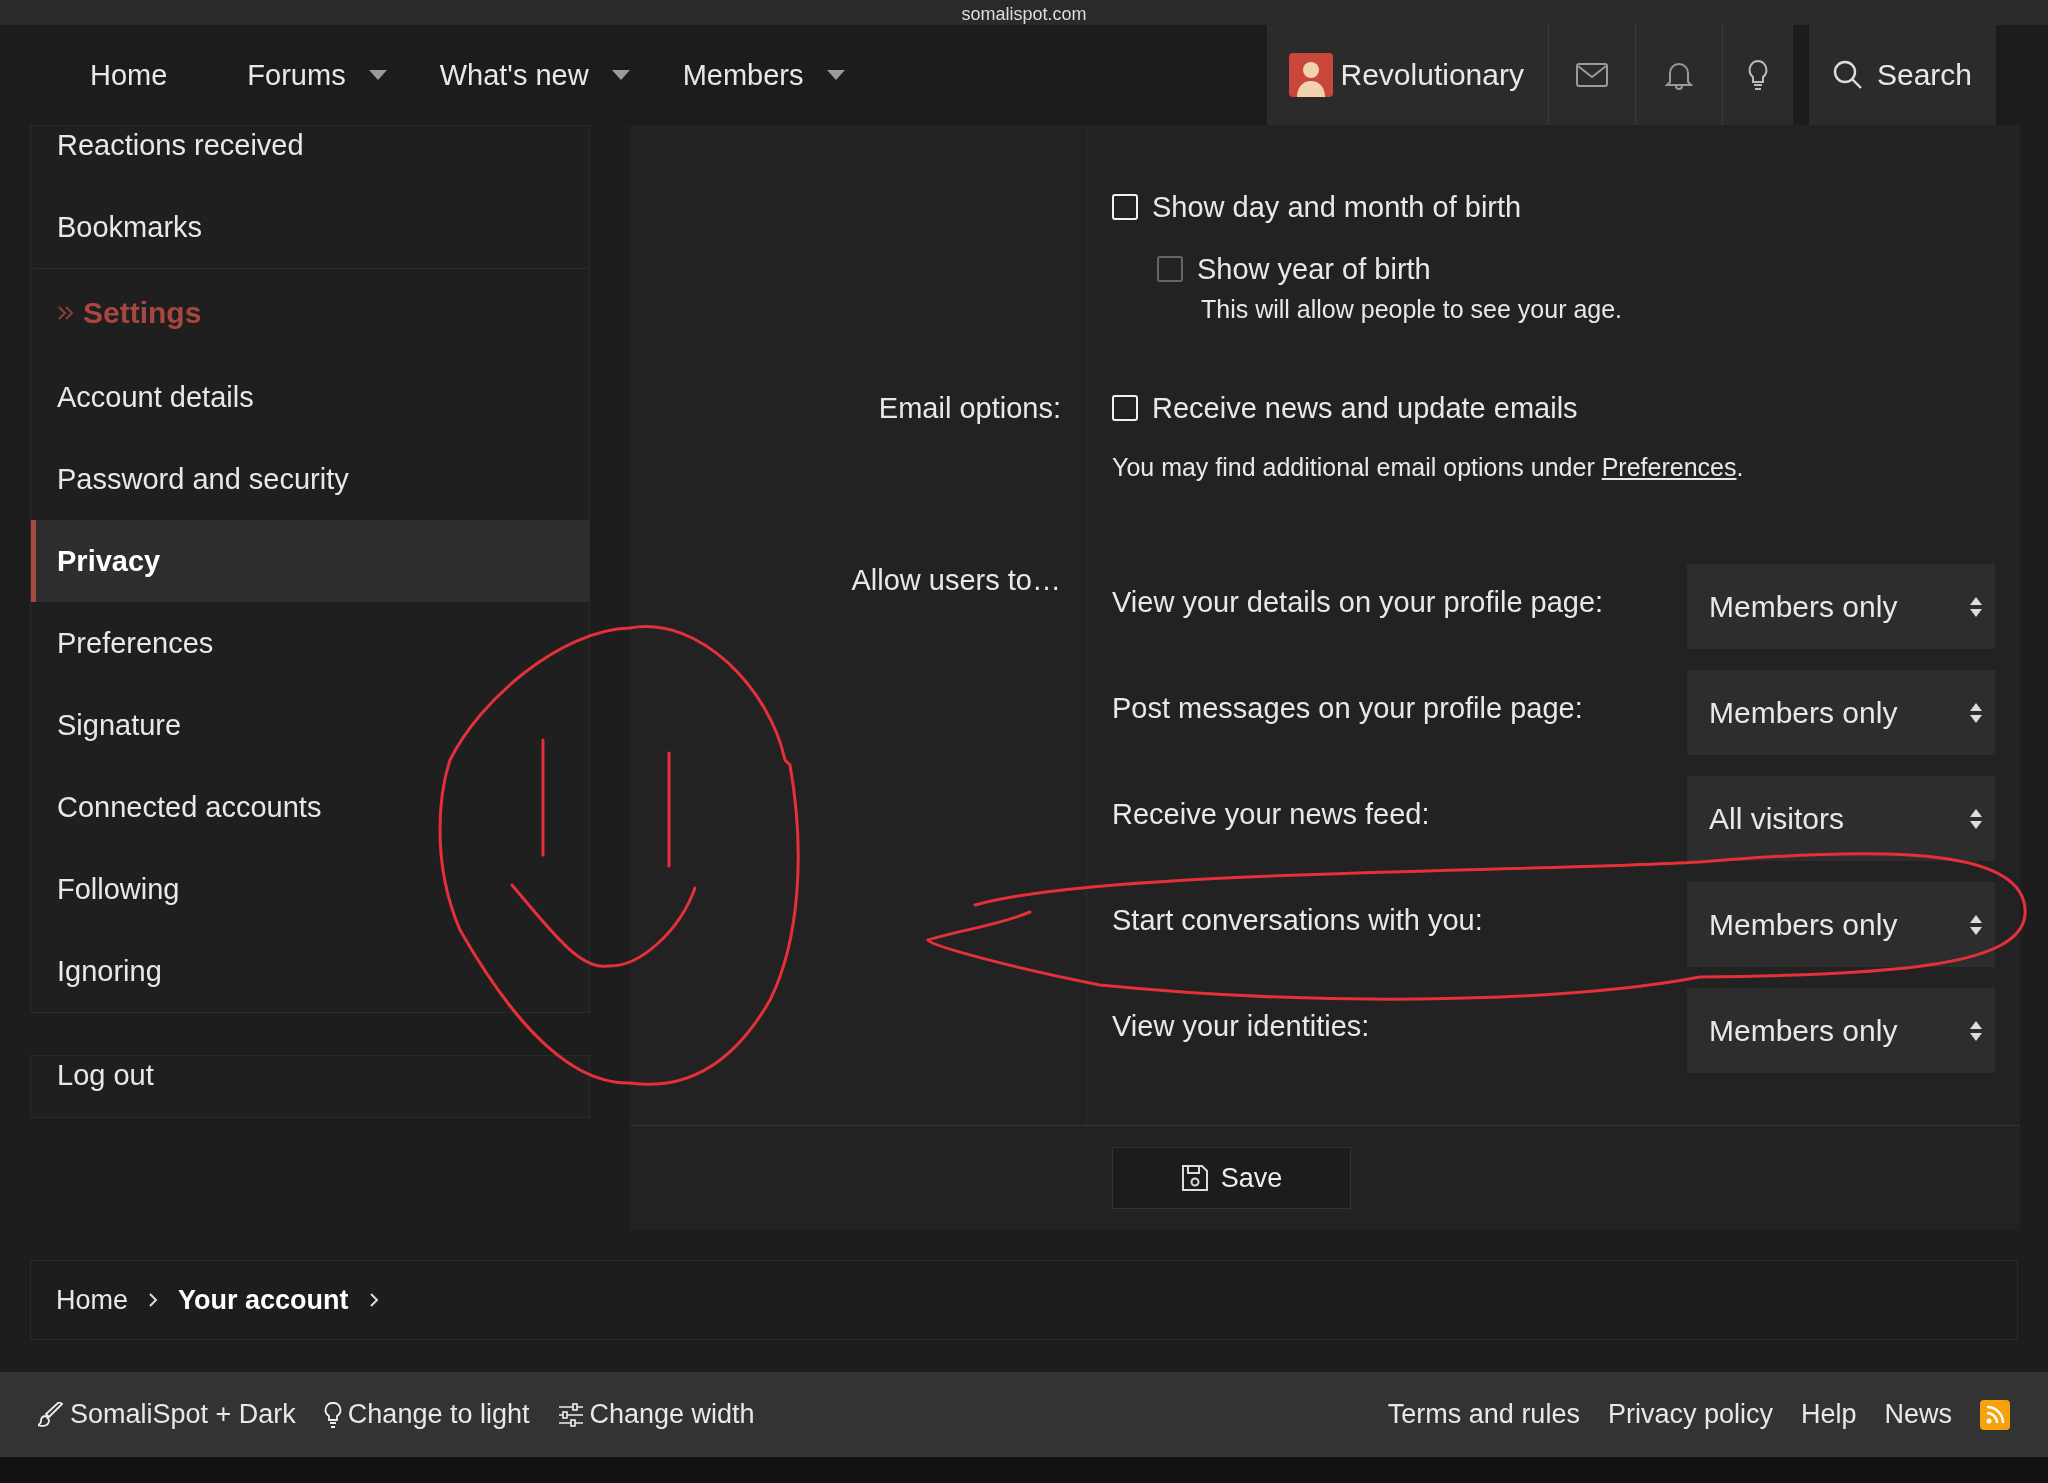  I want to click on select-field: All visitors, so click(1841, 818).